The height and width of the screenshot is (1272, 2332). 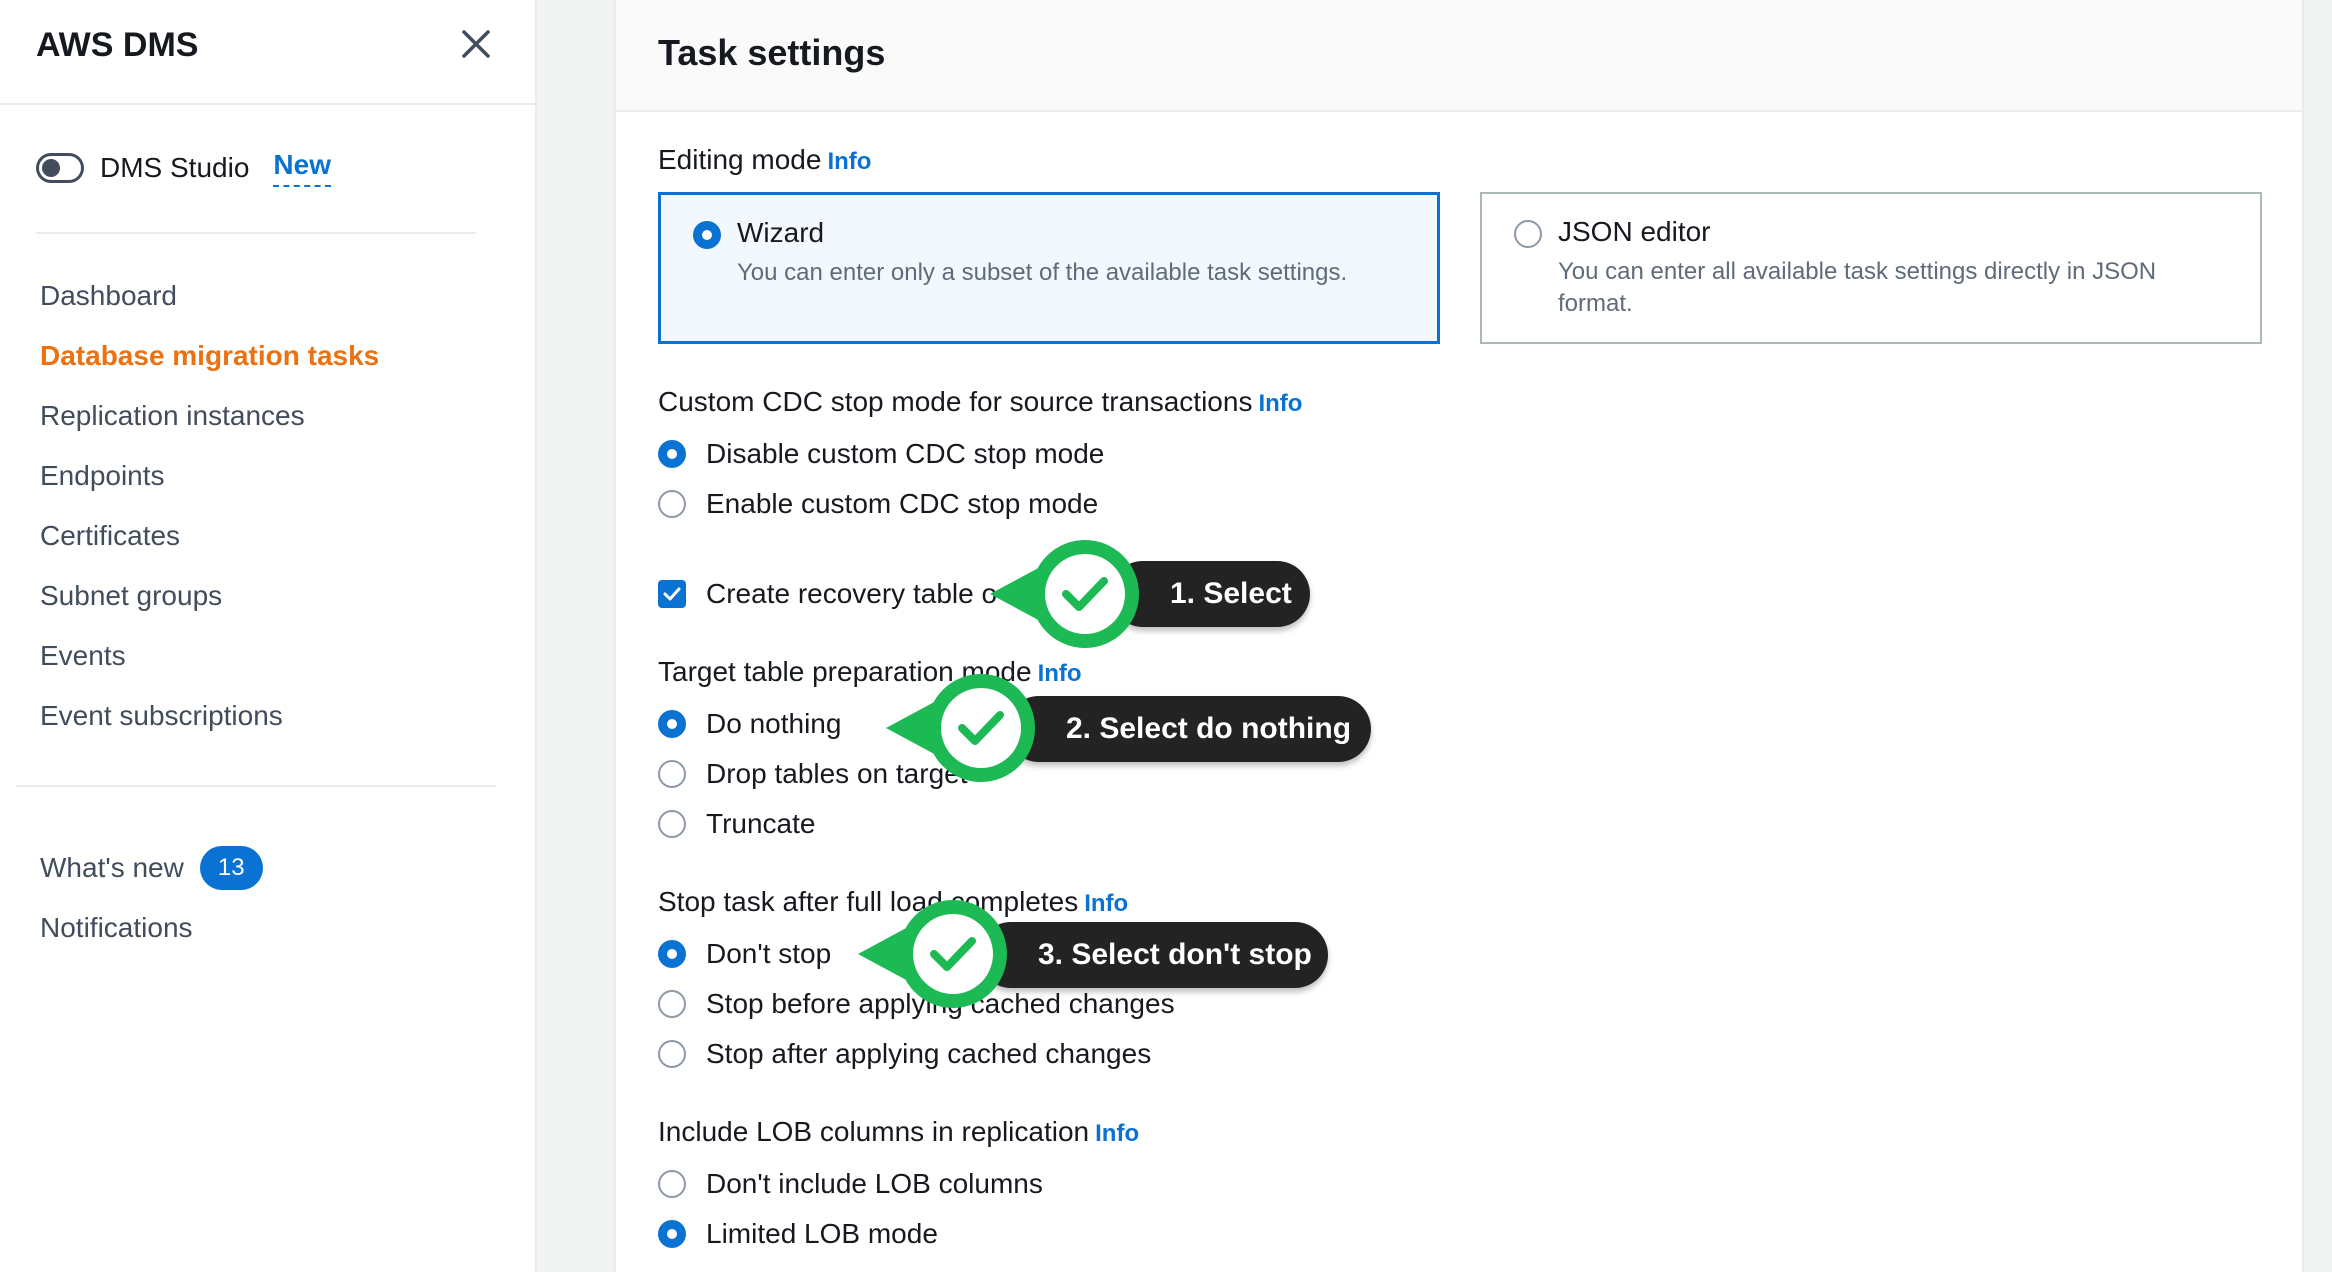 I want to click on truncate-label: Truncate, so click(x=761, y=823).